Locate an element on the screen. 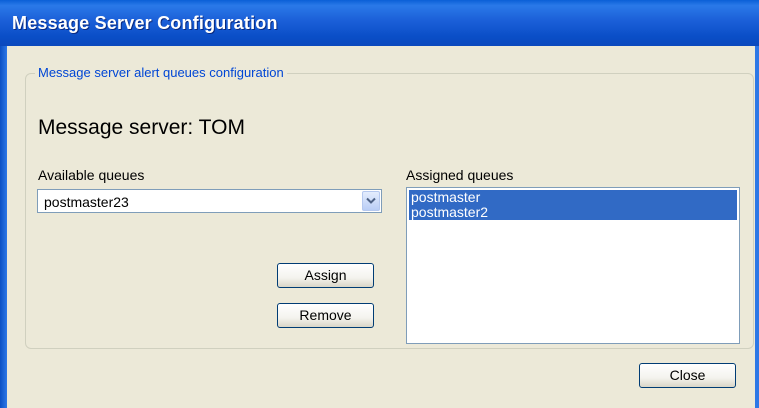 The height and width of the screenshot is (408, 759). window-title: Message Server Configuration is located at coordinates (145, 23).